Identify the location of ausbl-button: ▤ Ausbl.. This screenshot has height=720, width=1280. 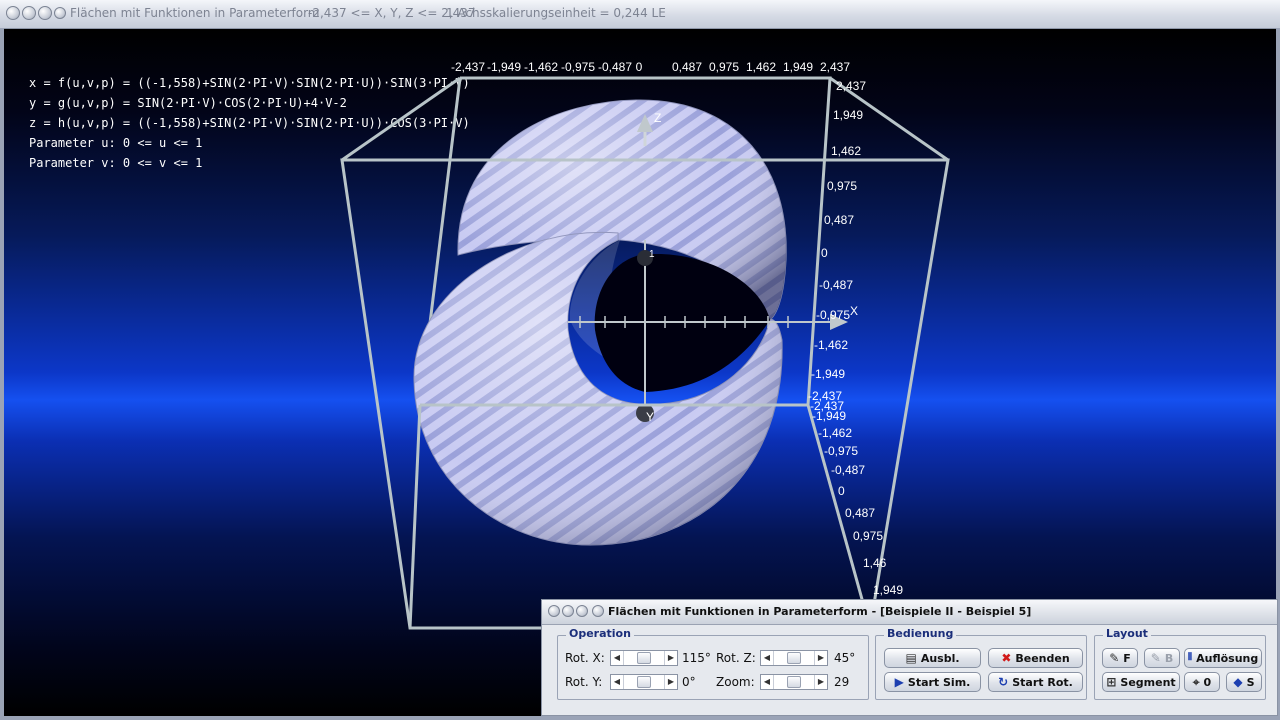
(932, 658).